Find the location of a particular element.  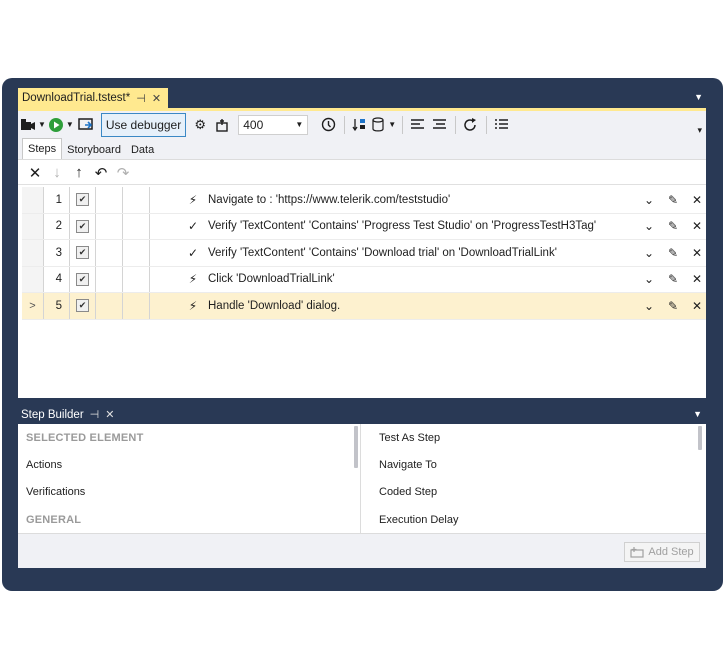

add-step-button: Add Step is located at coordinates (662, 552).